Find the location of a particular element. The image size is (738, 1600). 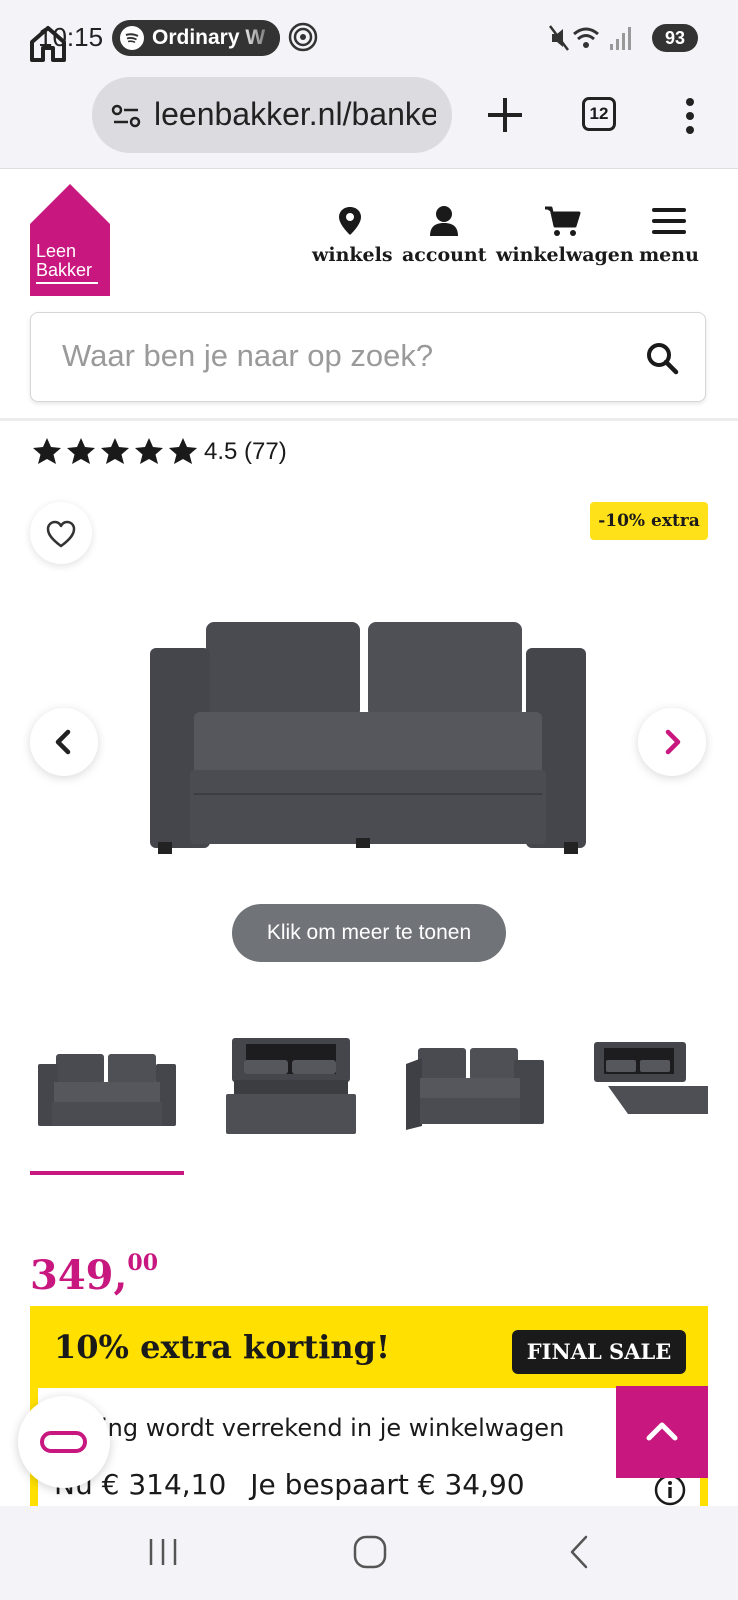

more-options-icon is located at coordinates (690, 116).